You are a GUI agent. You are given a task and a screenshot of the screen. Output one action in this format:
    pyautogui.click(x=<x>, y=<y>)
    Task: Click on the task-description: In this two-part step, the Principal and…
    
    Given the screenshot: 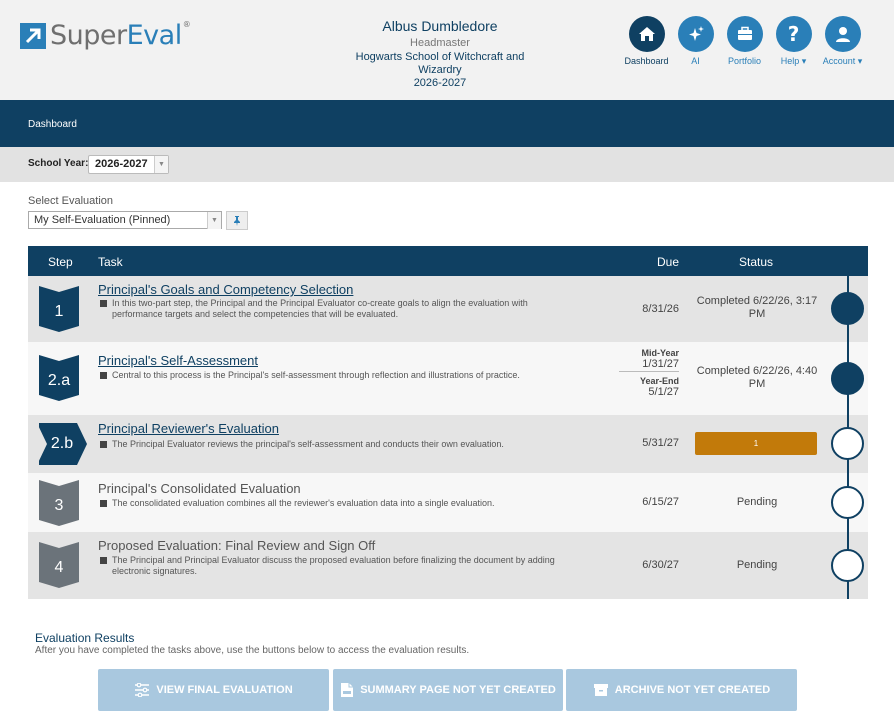 What is the action you would take?
    pyautogui.click(x=335, y=309)
    